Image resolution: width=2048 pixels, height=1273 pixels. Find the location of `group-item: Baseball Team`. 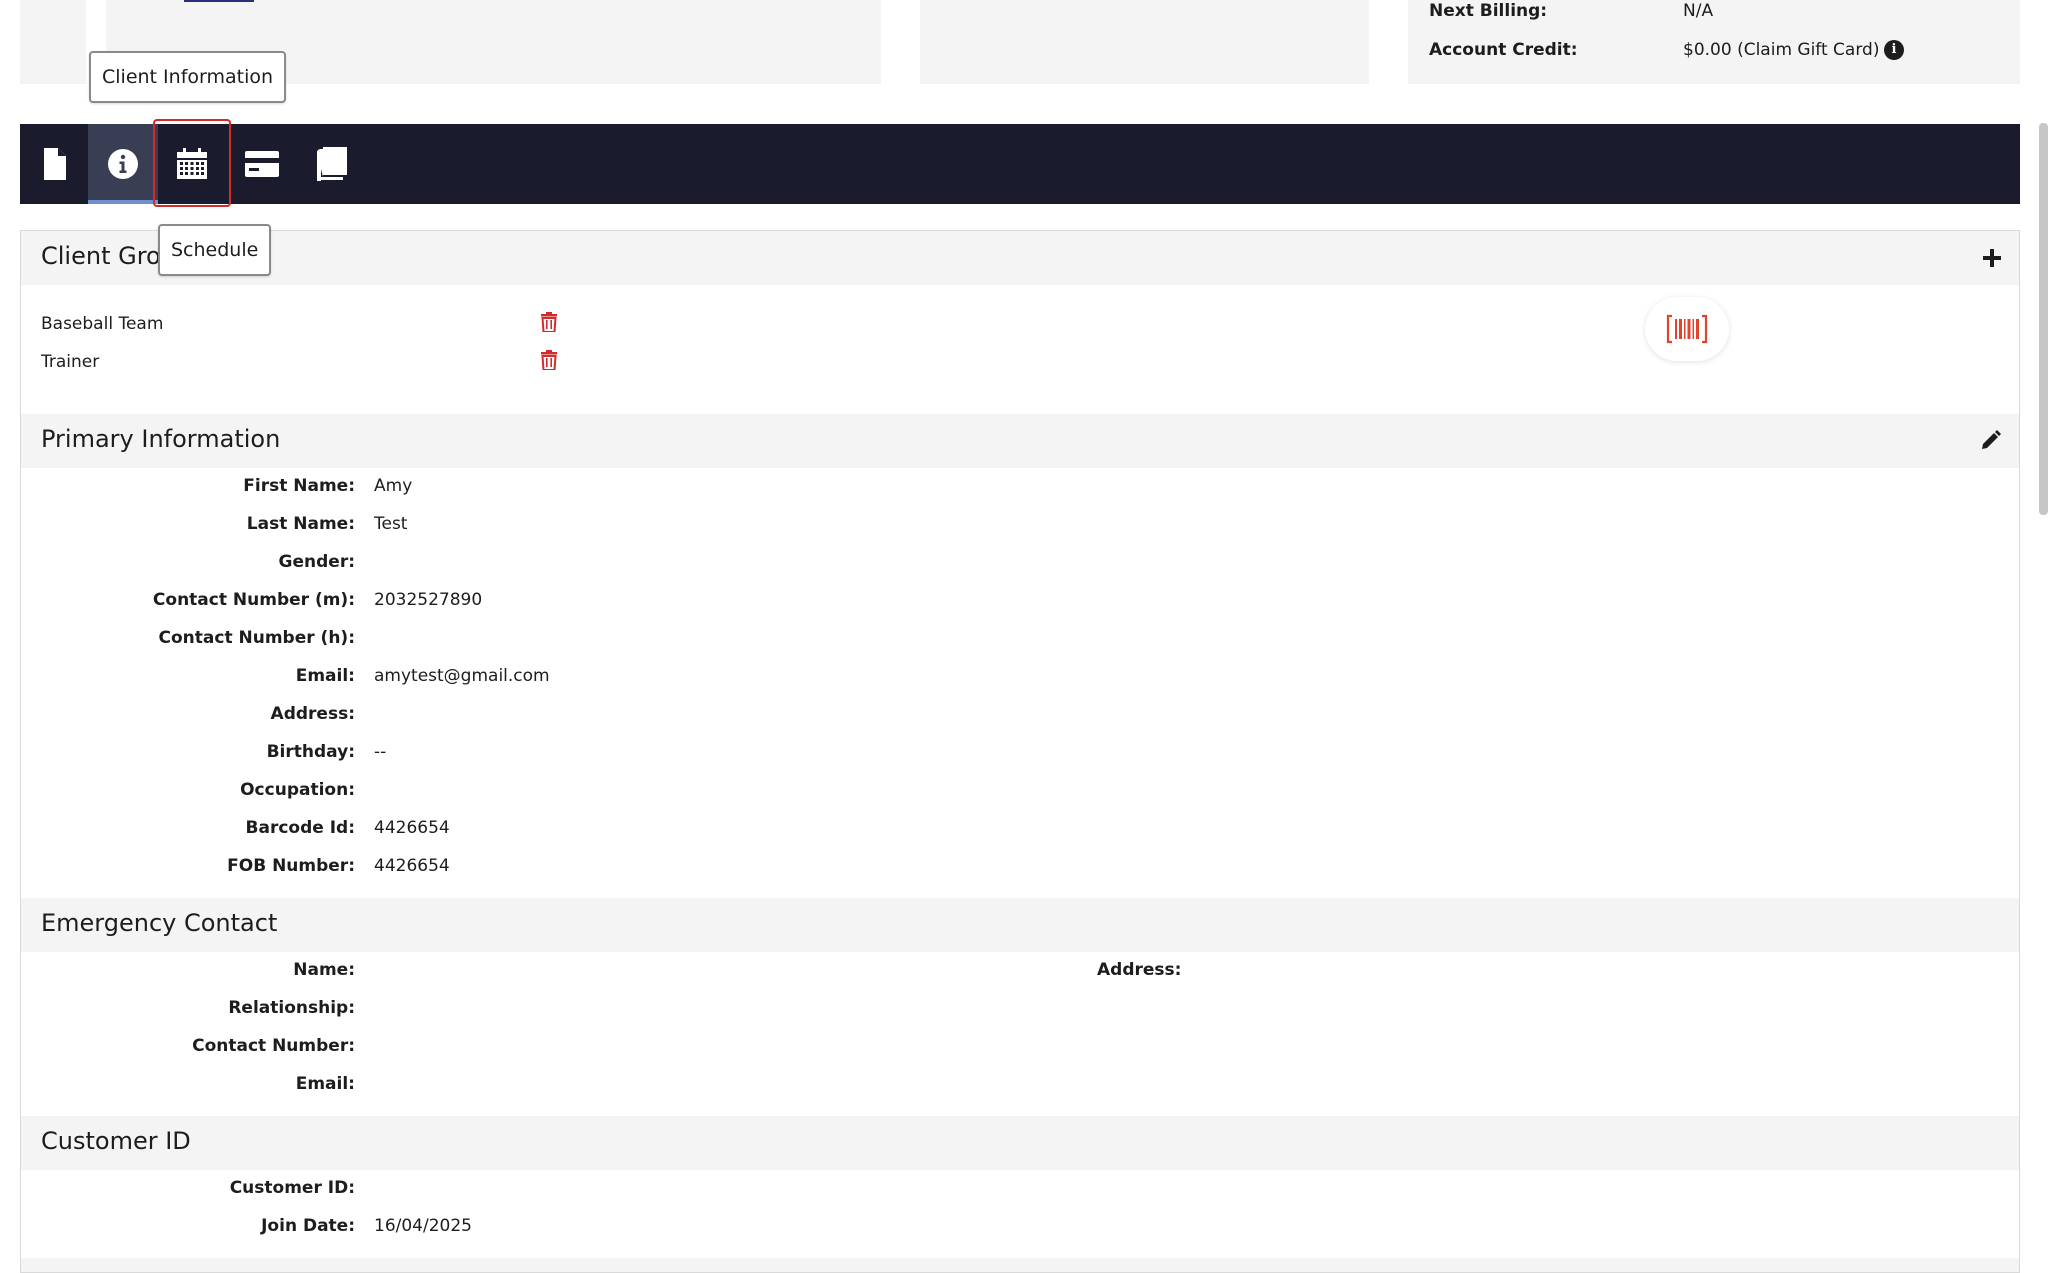

group-item: Baseball Team is located at coordinates (102, 324).